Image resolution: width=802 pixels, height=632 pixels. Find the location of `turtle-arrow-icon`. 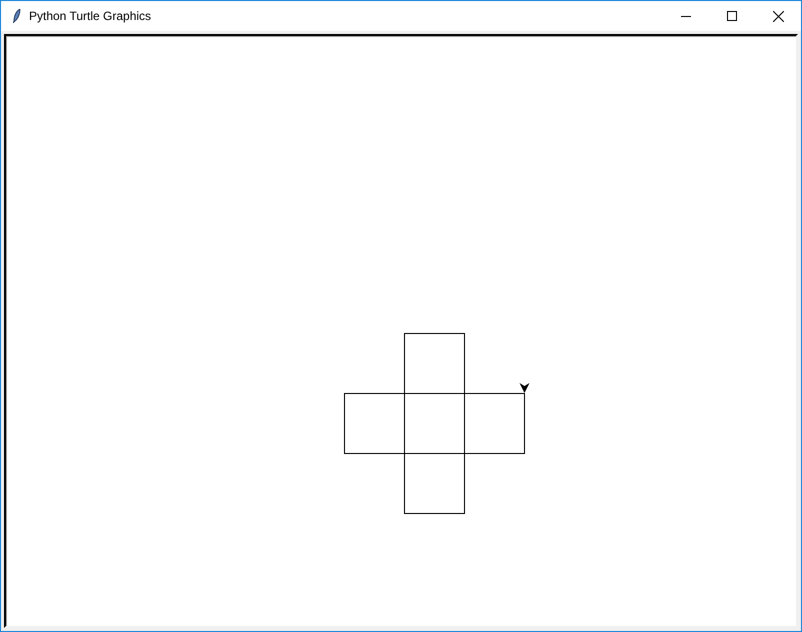

turtle-arrow-icon is located at coordinates (525, 388).